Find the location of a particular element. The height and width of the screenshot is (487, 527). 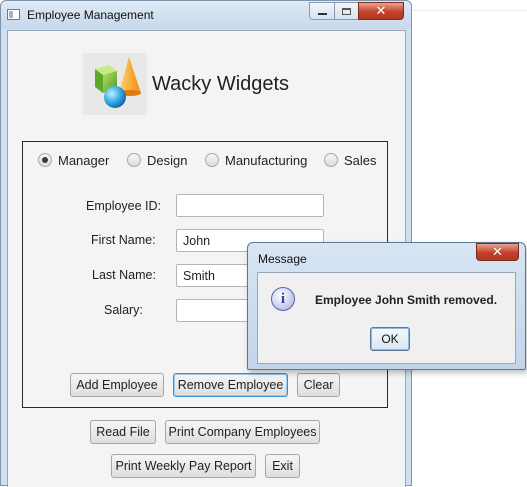

dialog-close-button: ✕ is located at coordinates (497, 252).